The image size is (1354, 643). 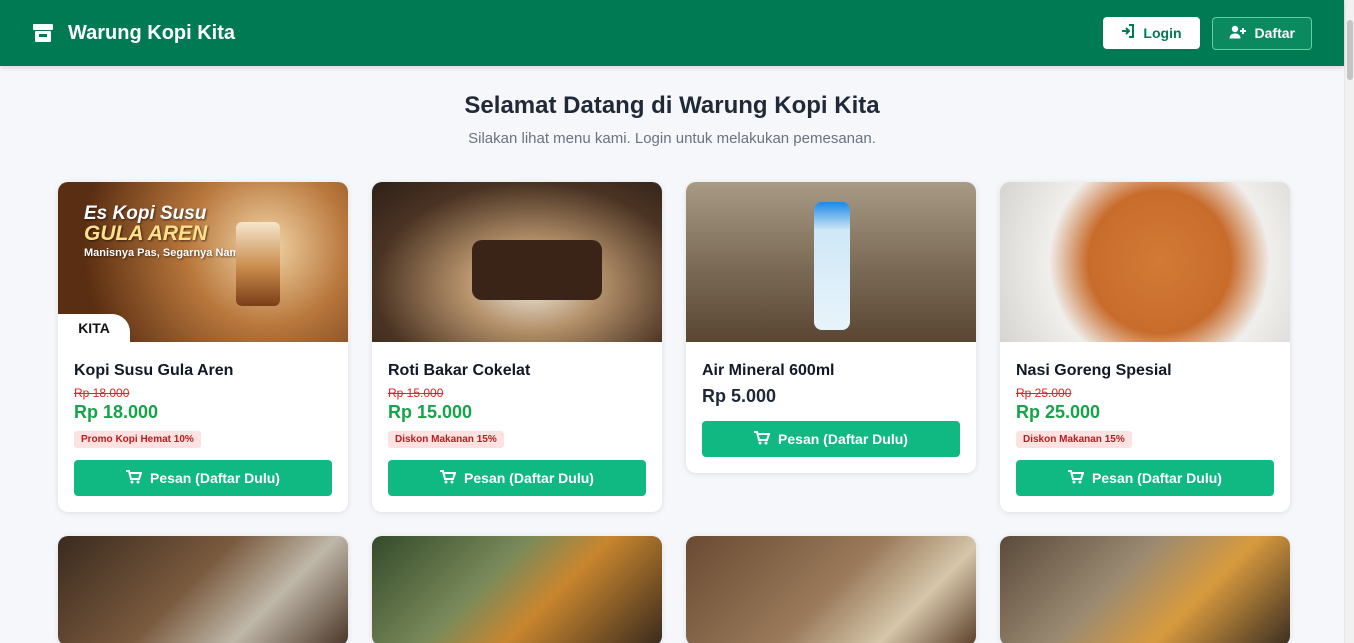 What do you see at coordinates (154, 370) in the screenshot?
I see `menu-name: Kopi Susu Gula Aren` at bounding box center [154, 370].